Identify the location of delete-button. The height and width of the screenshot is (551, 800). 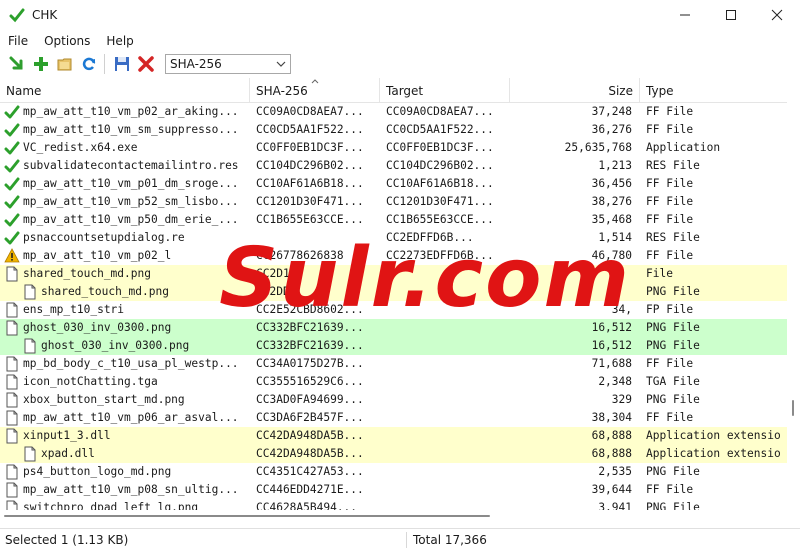
(146, 64).